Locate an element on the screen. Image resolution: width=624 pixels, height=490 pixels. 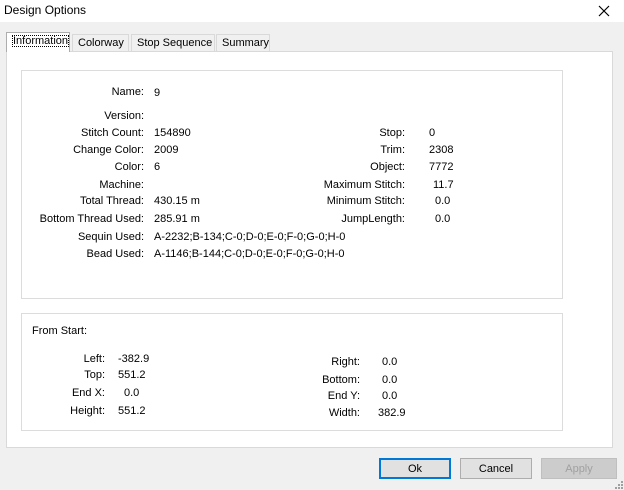
left-value: -382.9 is located at coordinates (134, 359).